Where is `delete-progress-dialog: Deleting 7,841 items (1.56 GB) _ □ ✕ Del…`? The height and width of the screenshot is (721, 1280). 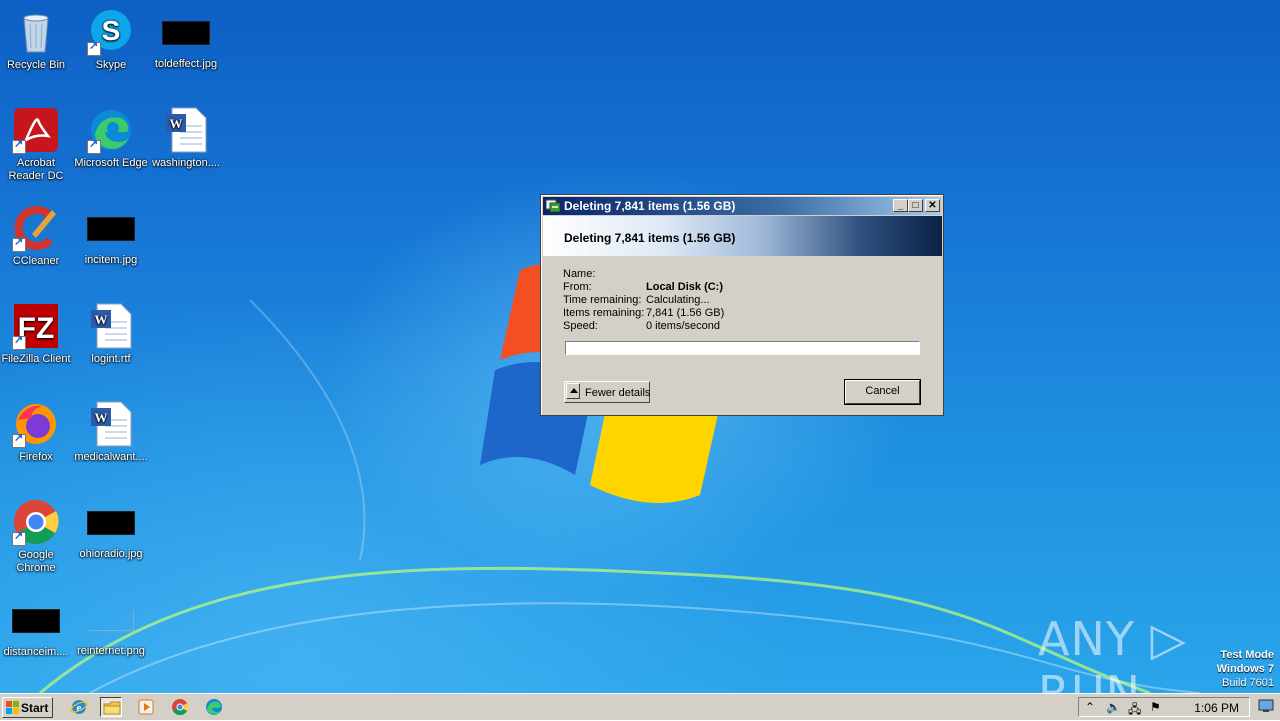
delete-progress-dialog: Deleting 7,841 items (1.56 GB) _ □ ✕ Del… is located at coordinates (742, 305).